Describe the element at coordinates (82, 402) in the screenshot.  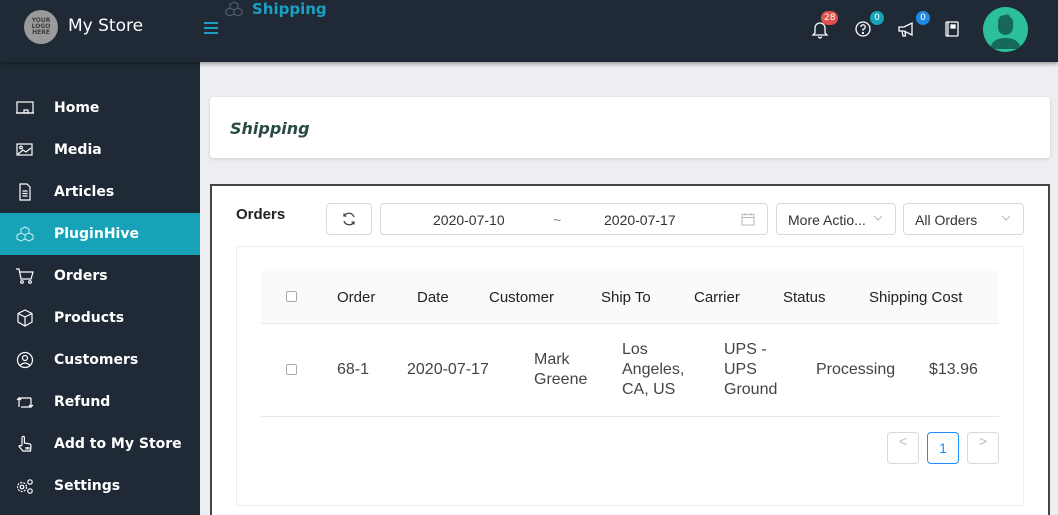
I see `sidebar-item-label: Refund` at that location.